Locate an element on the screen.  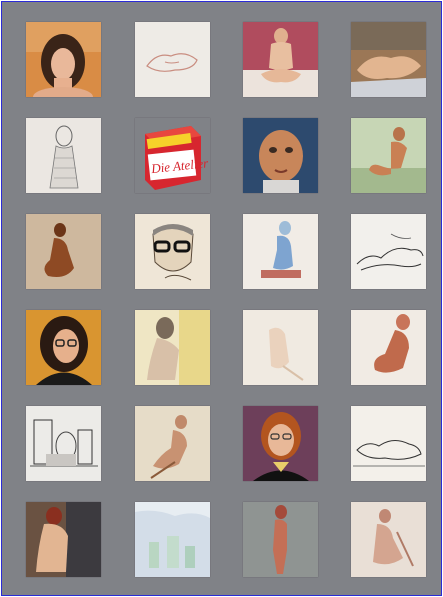
thumbnail-red-chalk-figure is located at coordinates (388, 347).